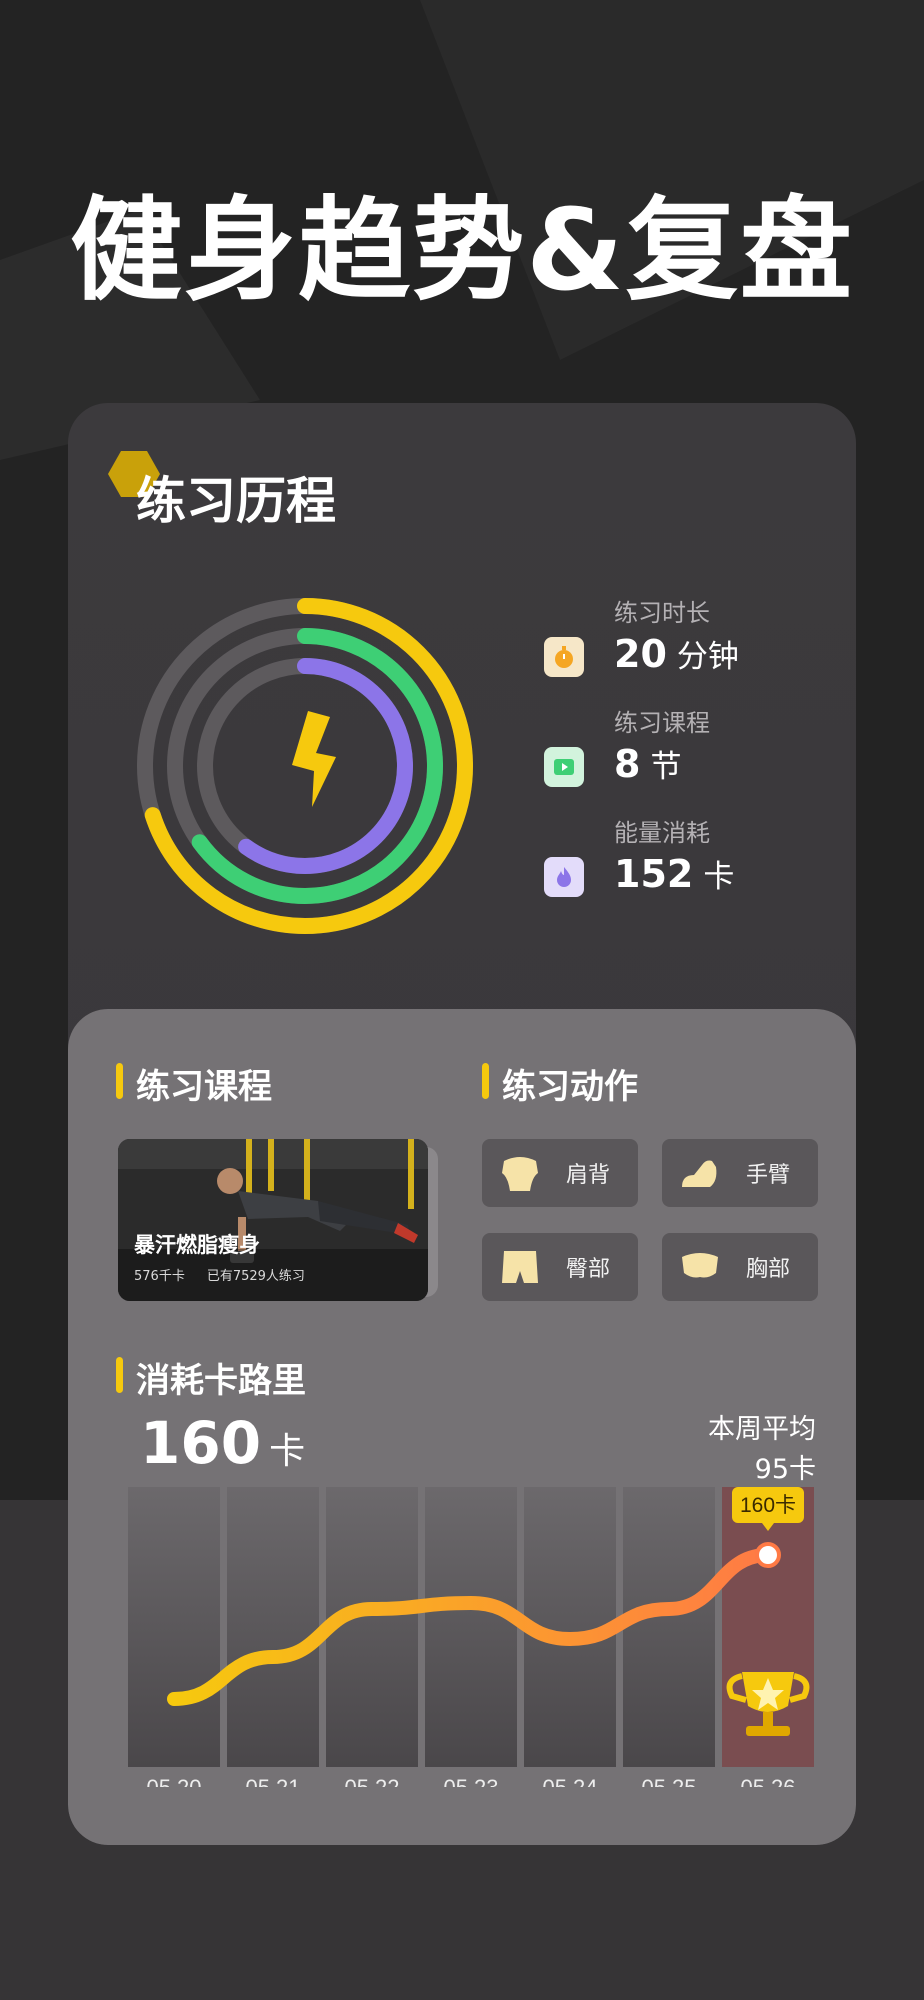  What do you see at coordinates (569, 1781) in the screenshot?
I see `x-tick-label: 05.24` at bounding box center [569, 1781].